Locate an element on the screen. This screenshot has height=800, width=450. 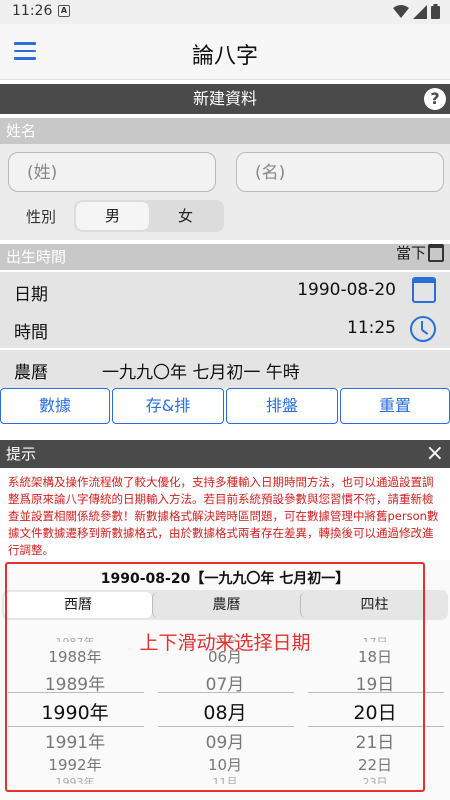
lunar-row: 農曆 一九九〇年 七月初一 午時 is located at coordinates (225, 369).